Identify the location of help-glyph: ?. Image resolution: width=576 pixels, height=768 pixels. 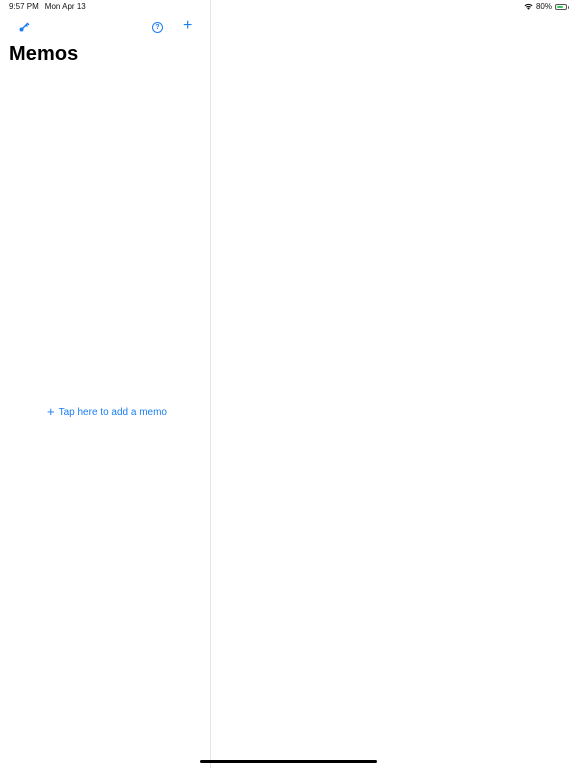
(157, 27).